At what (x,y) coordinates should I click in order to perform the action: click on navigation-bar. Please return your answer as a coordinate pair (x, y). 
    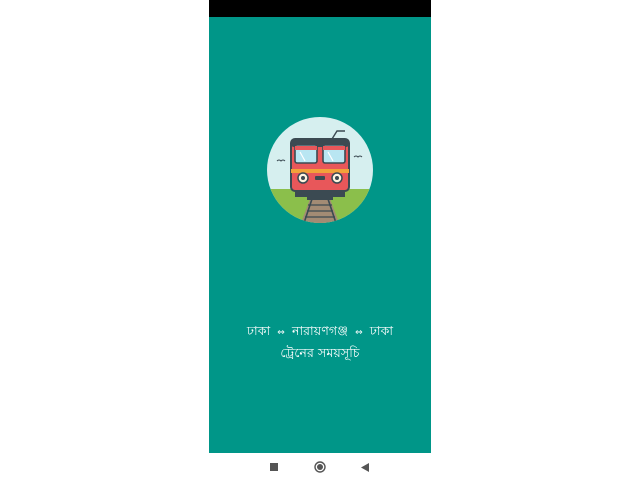
    Looking at the image, I should click on (320, 466).